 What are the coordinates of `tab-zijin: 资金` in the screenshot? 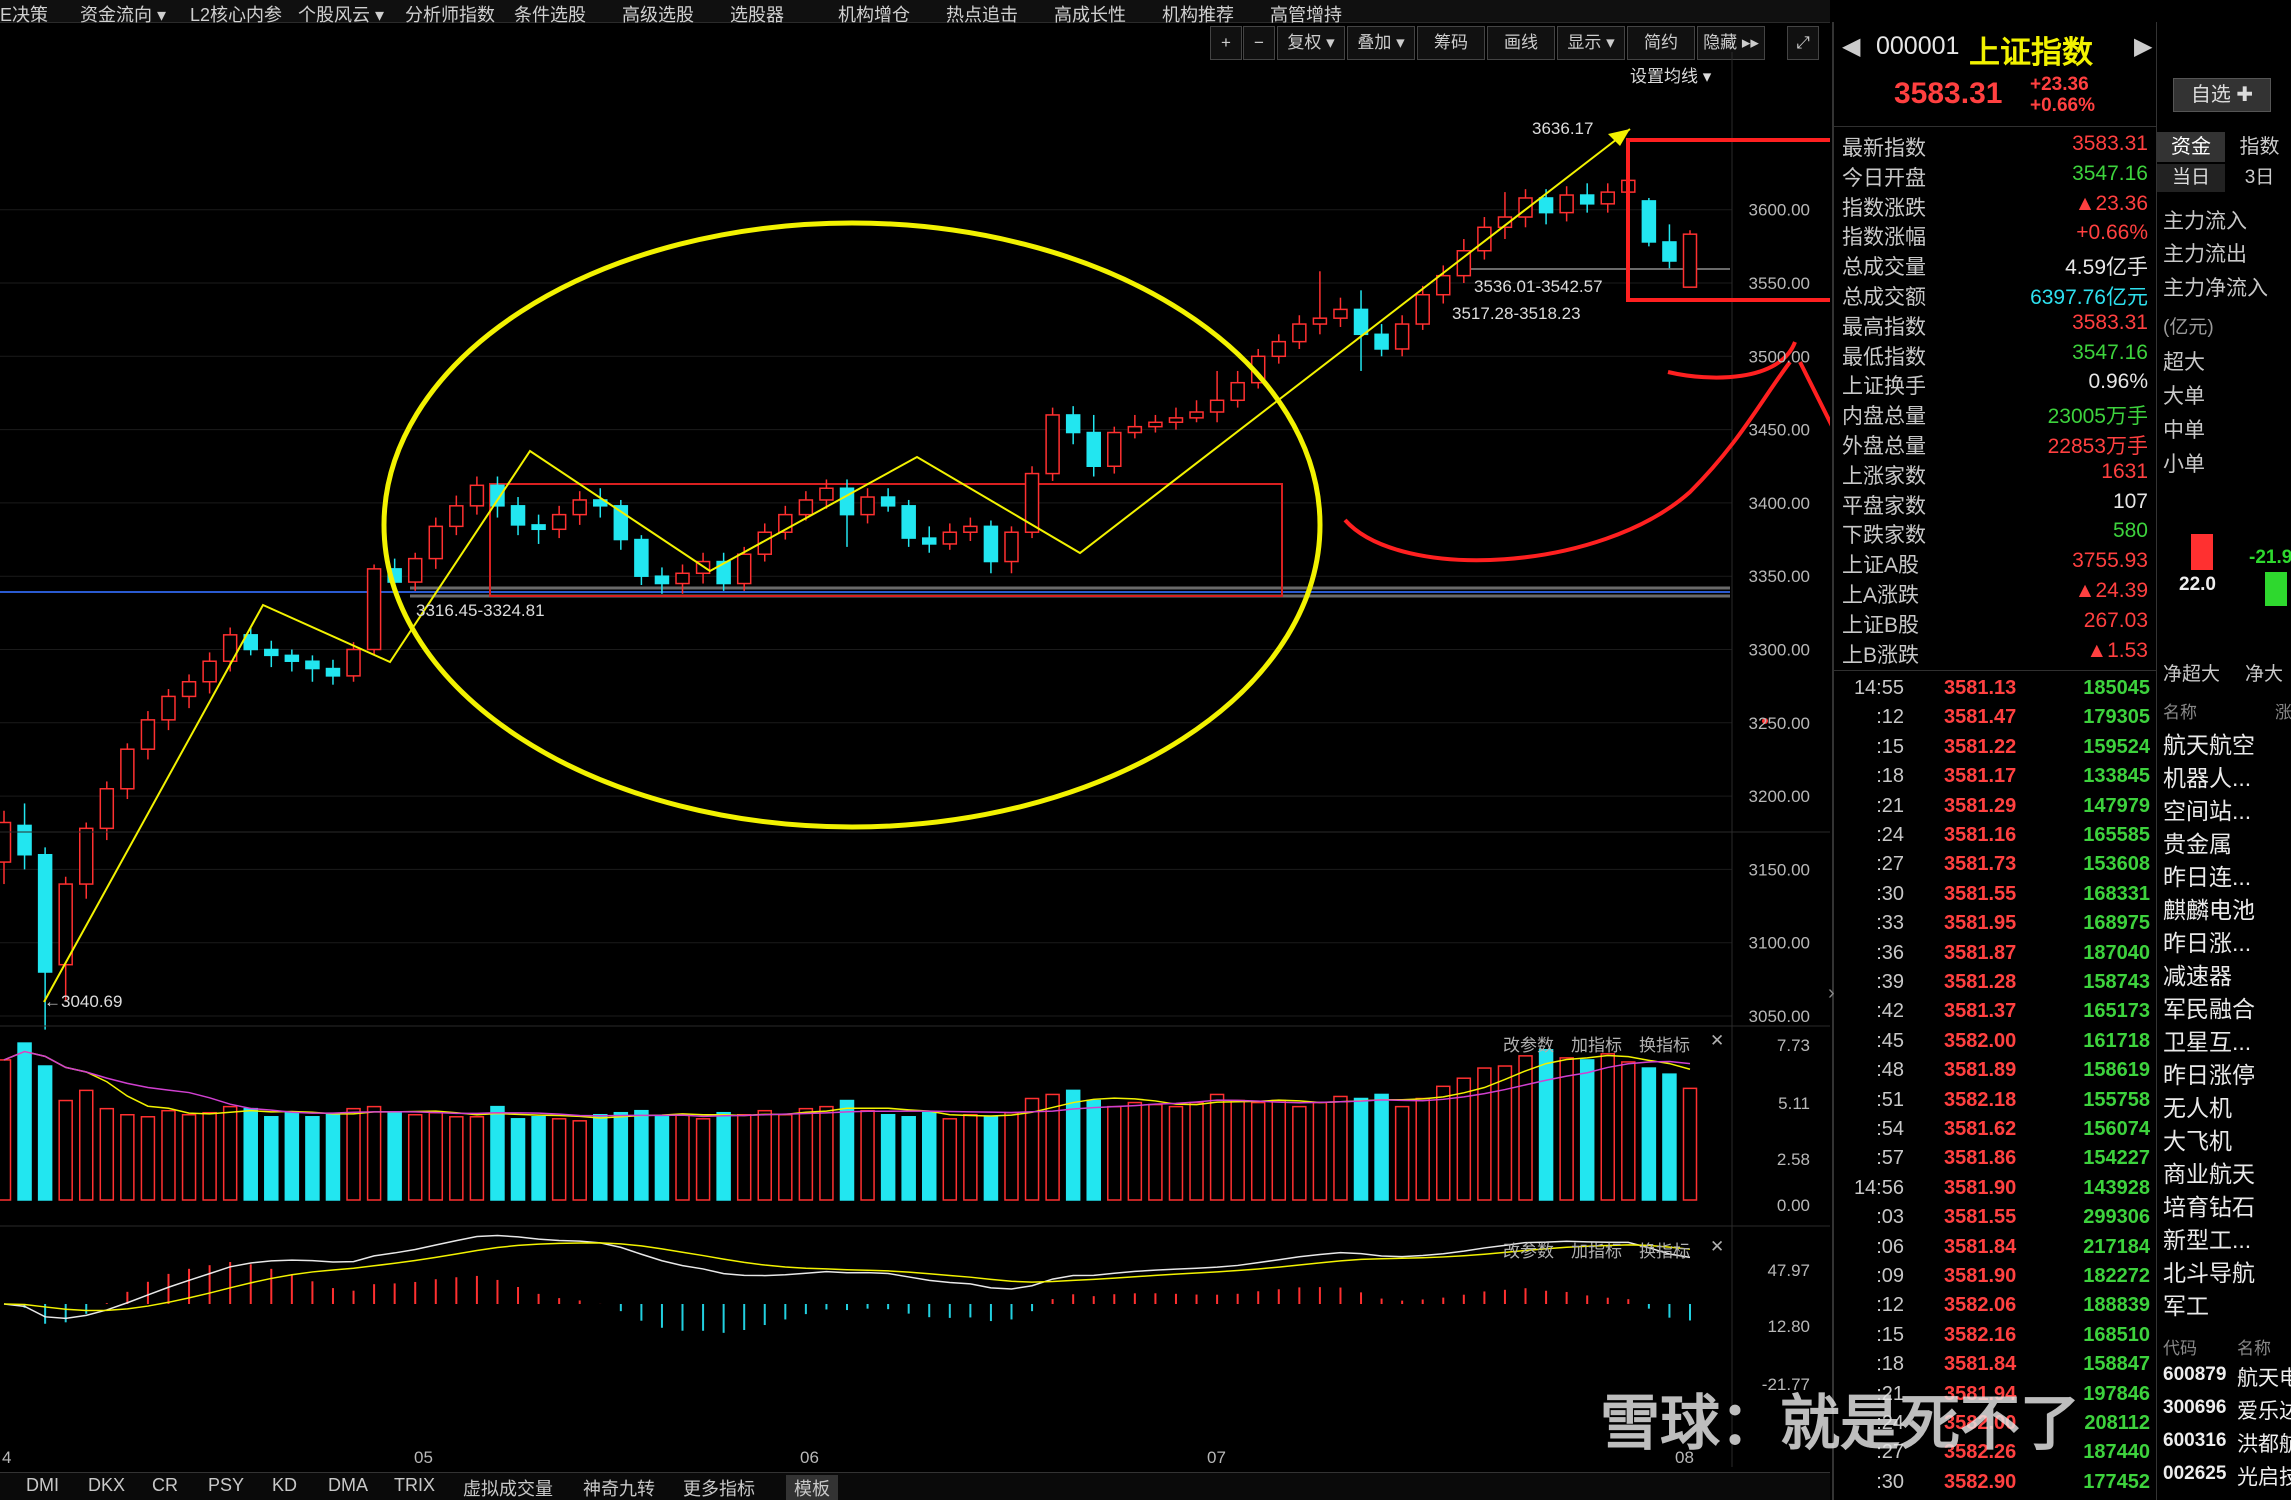 It's located at (2191, 147).